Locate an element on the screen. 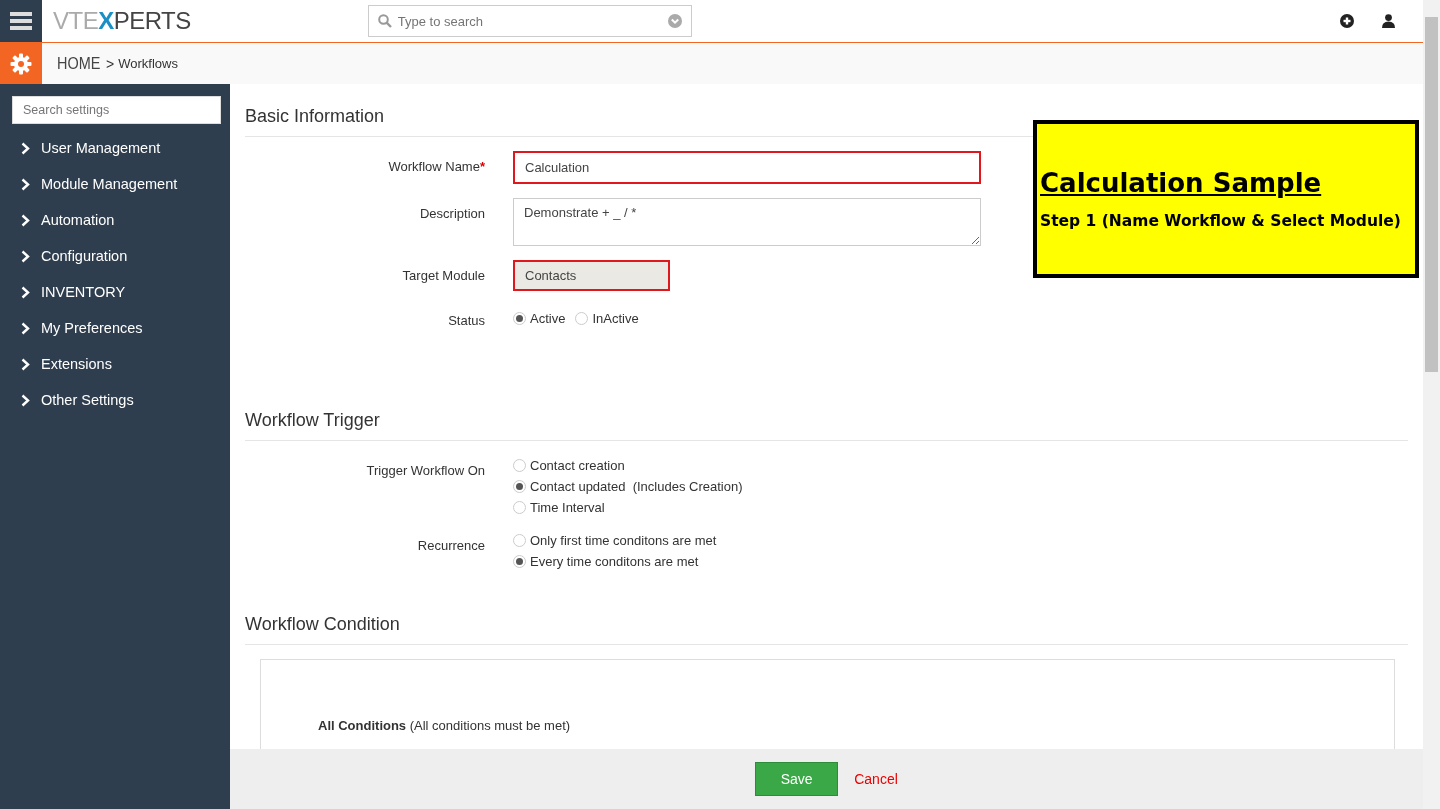  field-label: Workflow Name* is located at coordinates (436, 166).